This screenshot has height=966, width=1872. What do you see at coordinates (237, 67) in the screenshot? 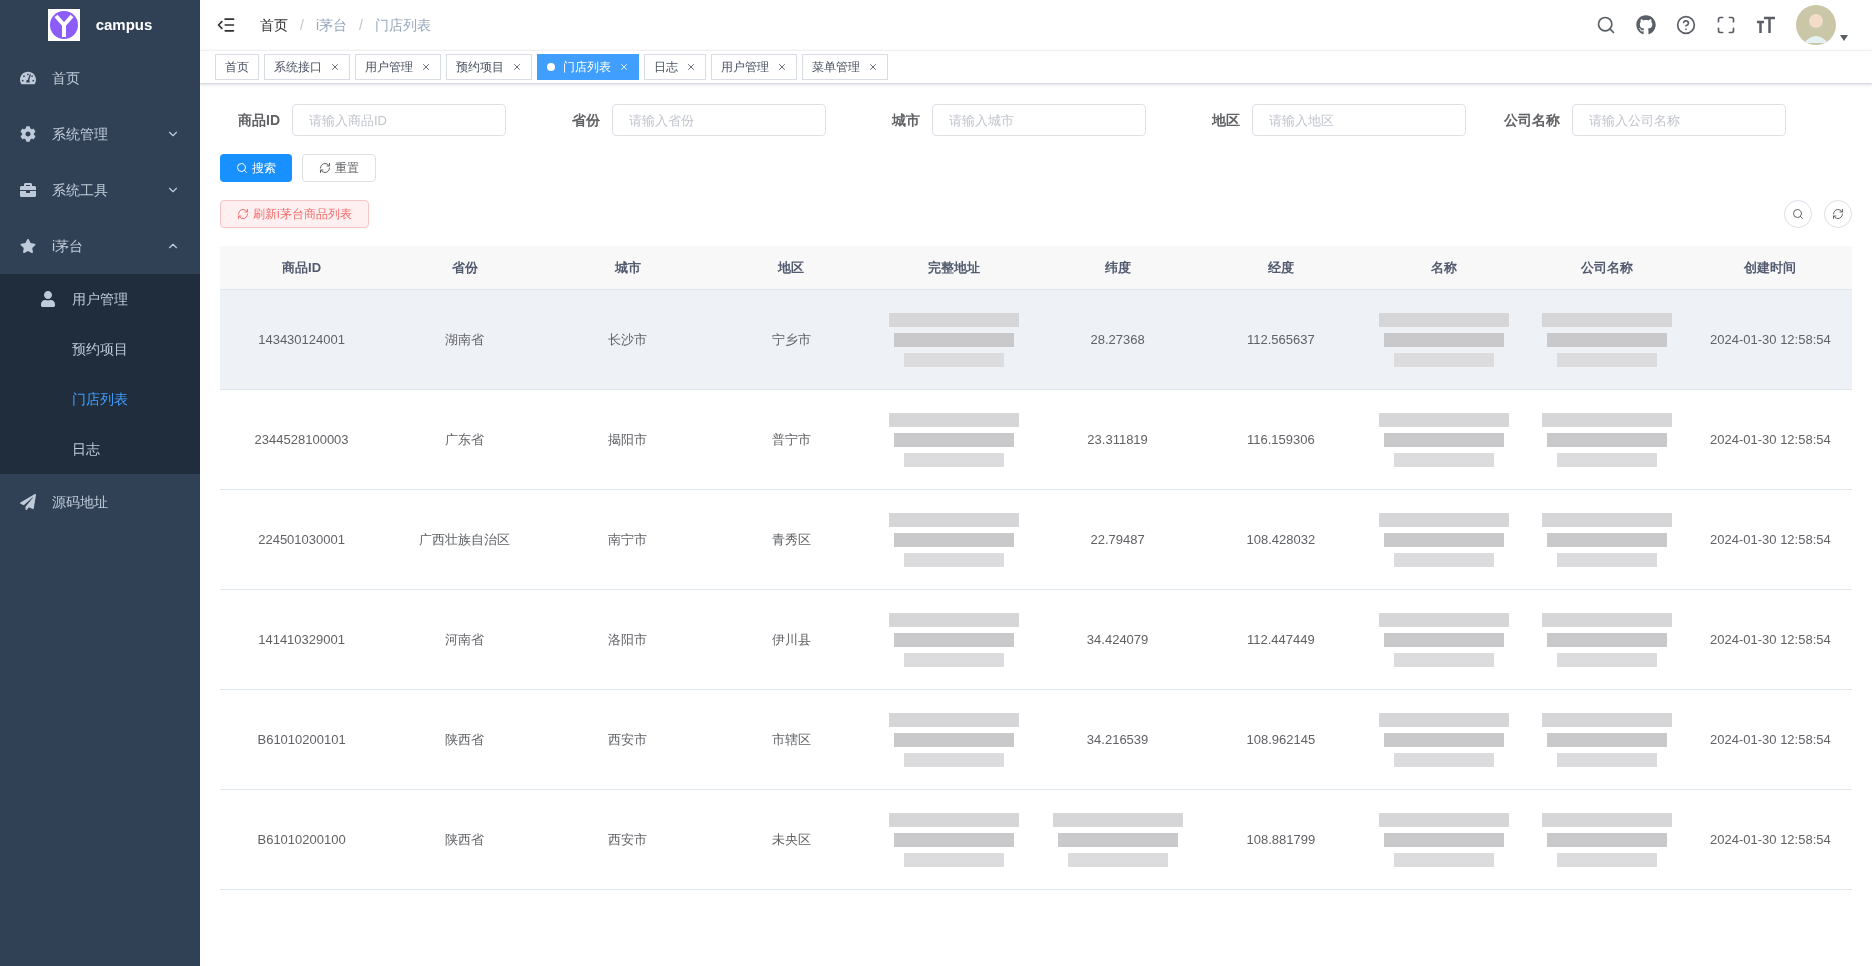
I see `tab: 首页` at bounding box center [237, 67].